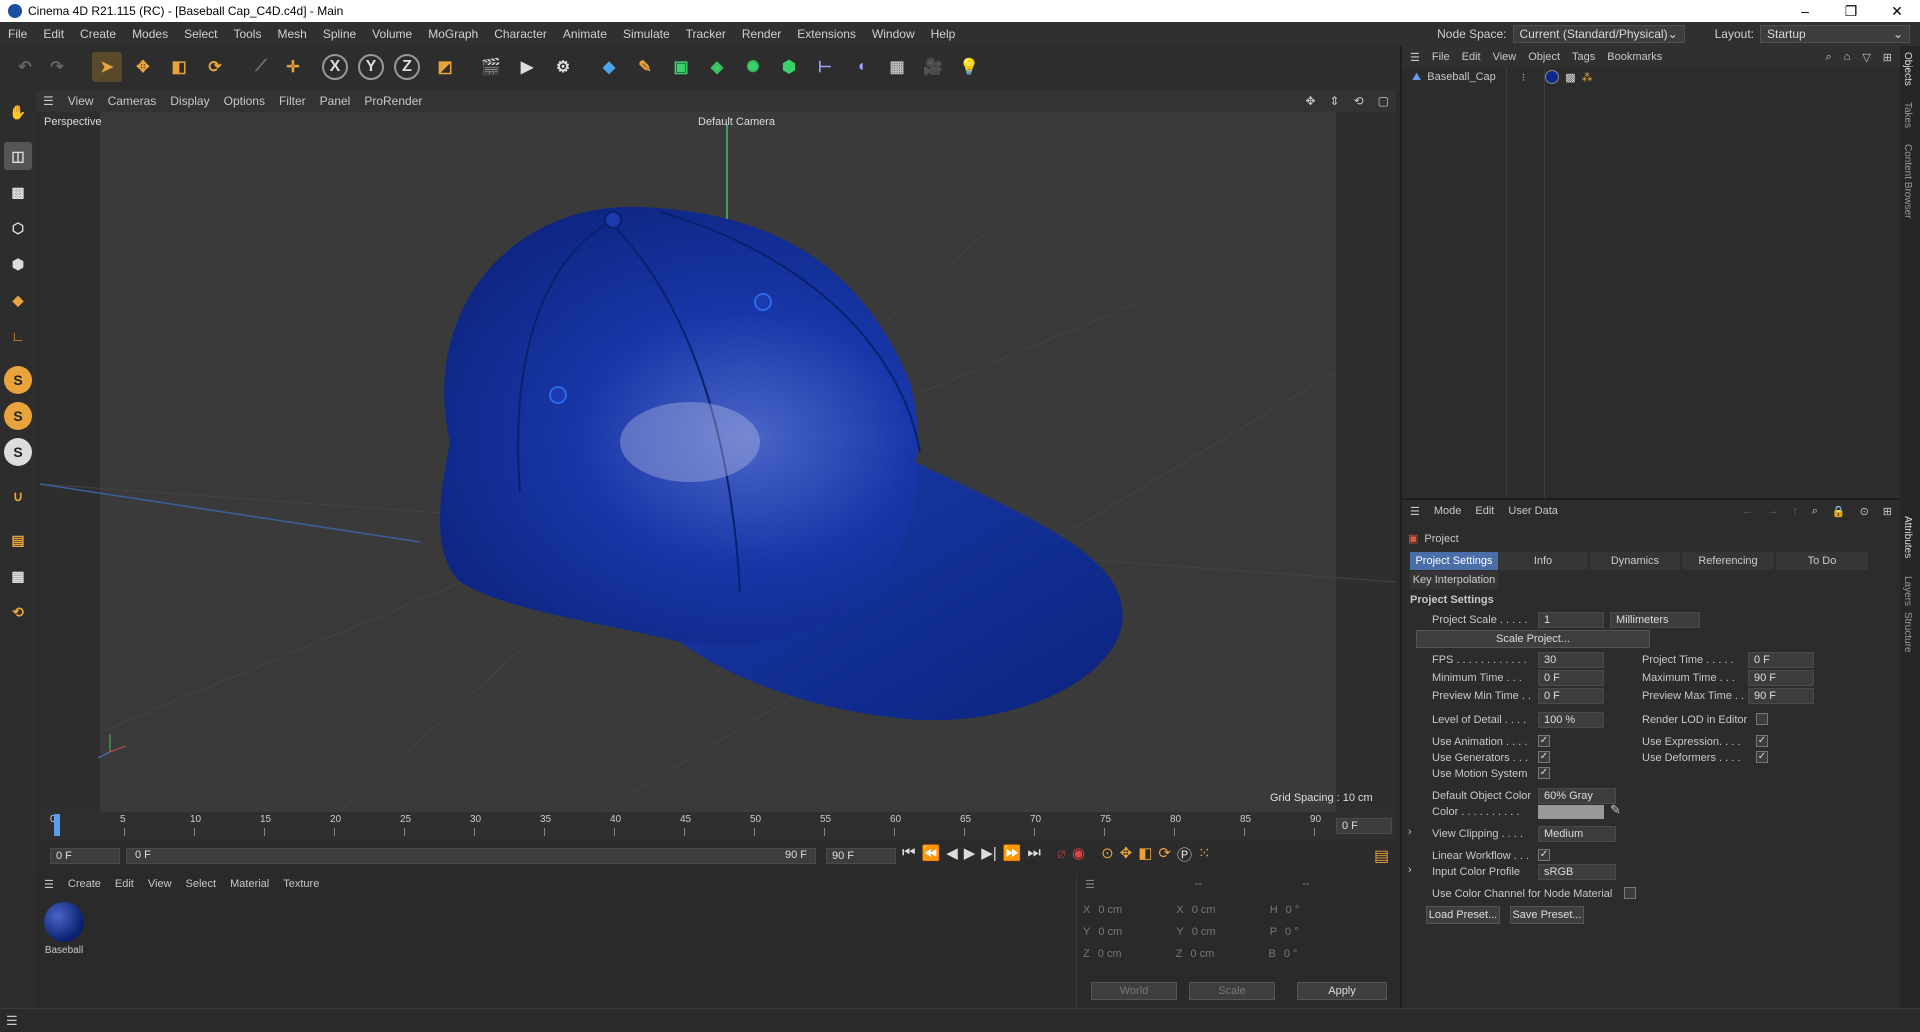 The height and width of the screenshot is (1032, 1920). I want to click on workplane-lock-icon: ▦, so click(18, 576).